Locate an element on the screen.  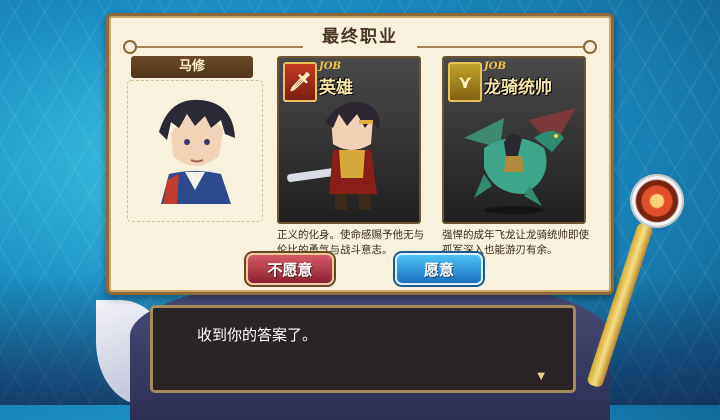
job-card-hero: 🗡 JOB 英雄 is located at coordinates (349, 140).